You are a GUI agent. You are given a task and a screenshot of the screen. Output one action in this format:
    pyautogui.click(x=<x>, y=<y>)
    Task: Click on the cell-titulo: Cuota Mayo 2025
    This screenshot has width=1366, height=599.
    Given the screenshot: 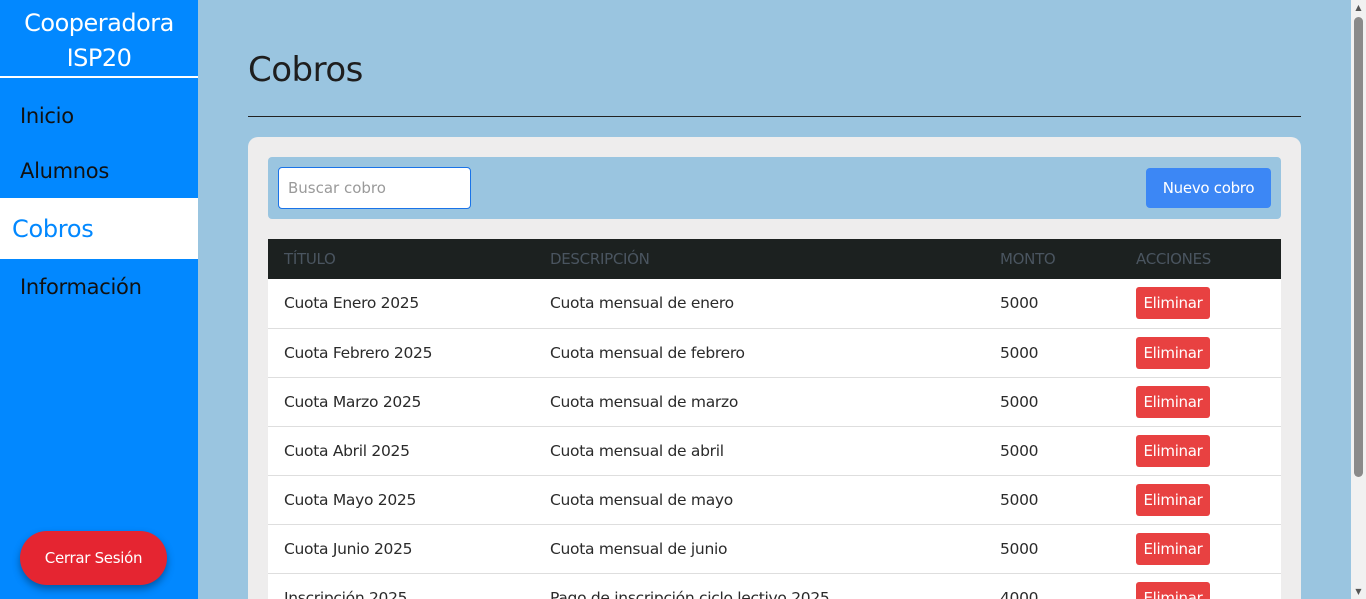 What is the action you would take?
    pyautogui.click(x=401, y=500)
    